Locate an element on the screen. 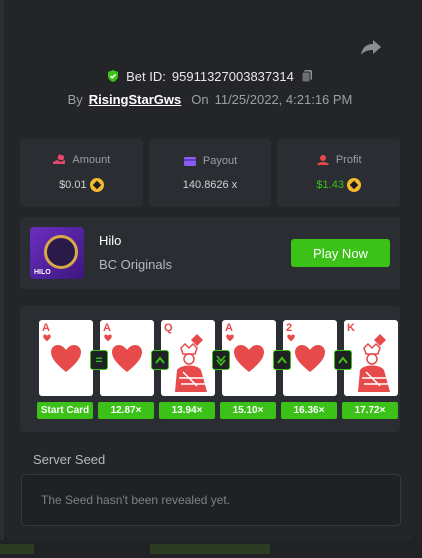  card-rank: Q is located at coordinates (168, 328).